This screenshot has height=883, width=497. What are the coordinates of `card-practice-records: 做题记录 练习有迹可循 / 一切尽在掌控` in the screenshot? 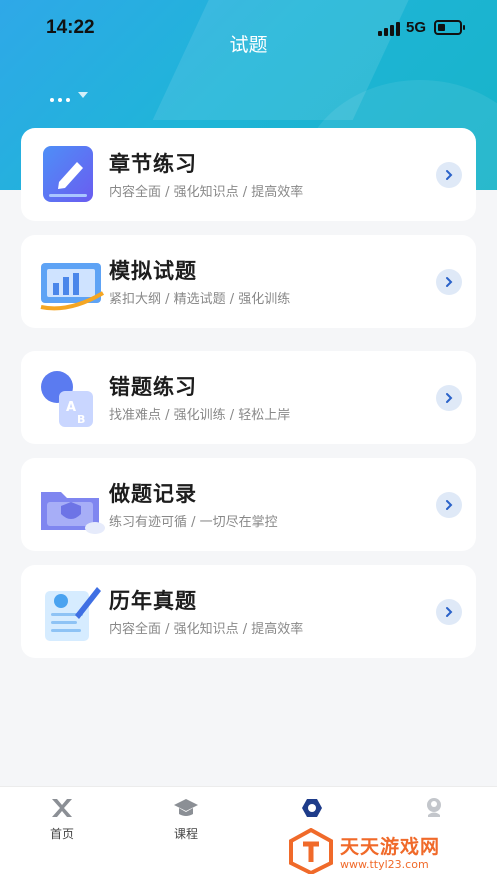 It's located at (248, 504).